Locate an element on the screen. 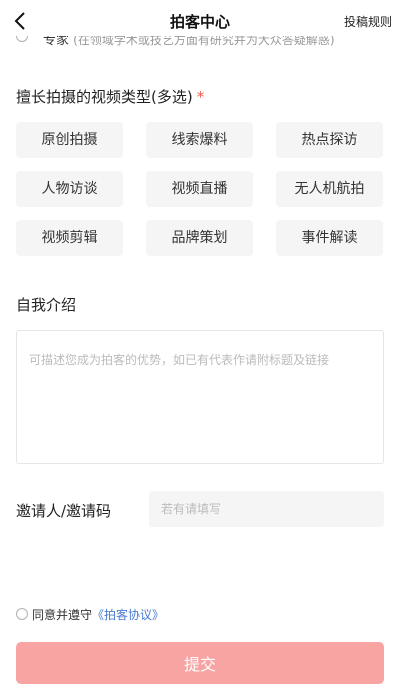 This screenshot has width=400, height=692. tag-brand-planning: 品牌策划 is located at coordinates (199, 238).